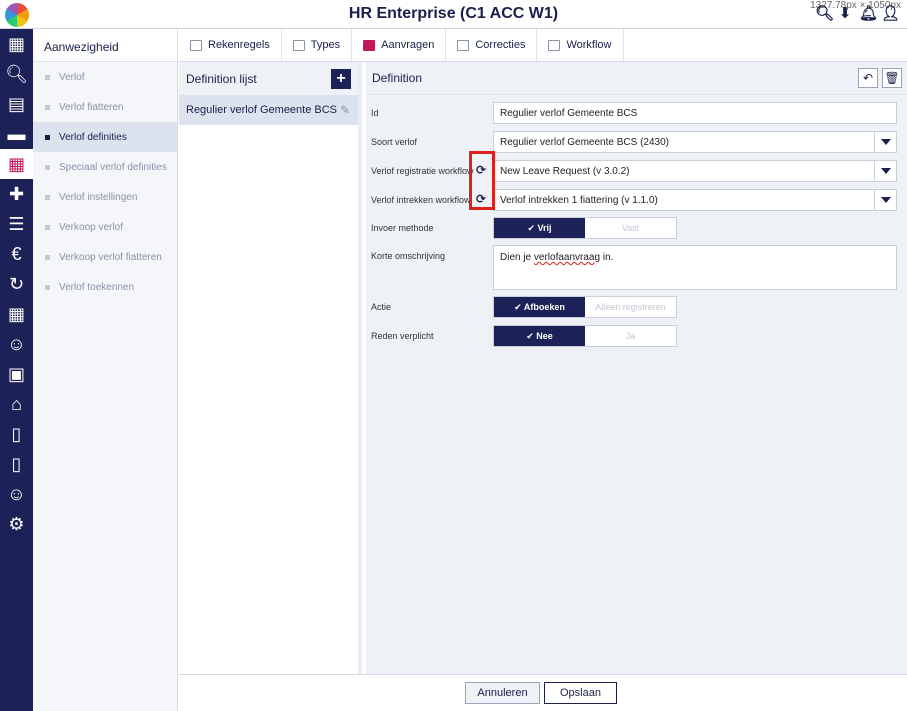  What do you see at coordinates (630, 336) in the screenshot?
I see `ja-option: Ja` at bounding box center [630, 336].